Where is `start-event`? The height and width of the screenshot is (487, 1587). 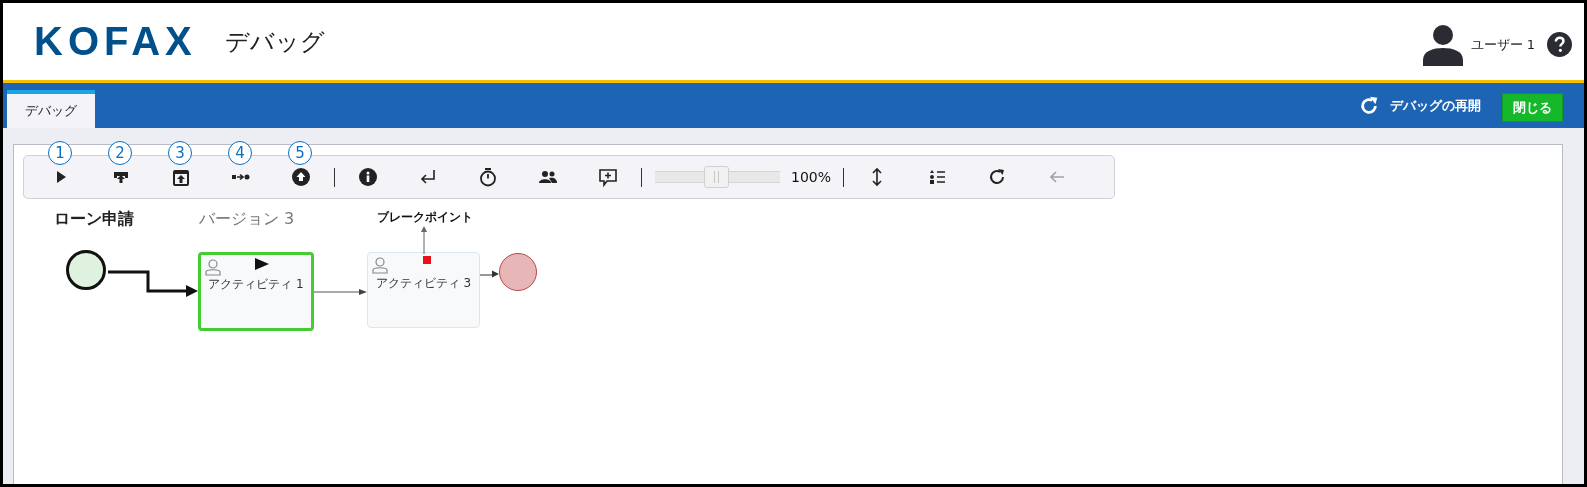
start-event is located at coordinates (86, 270).